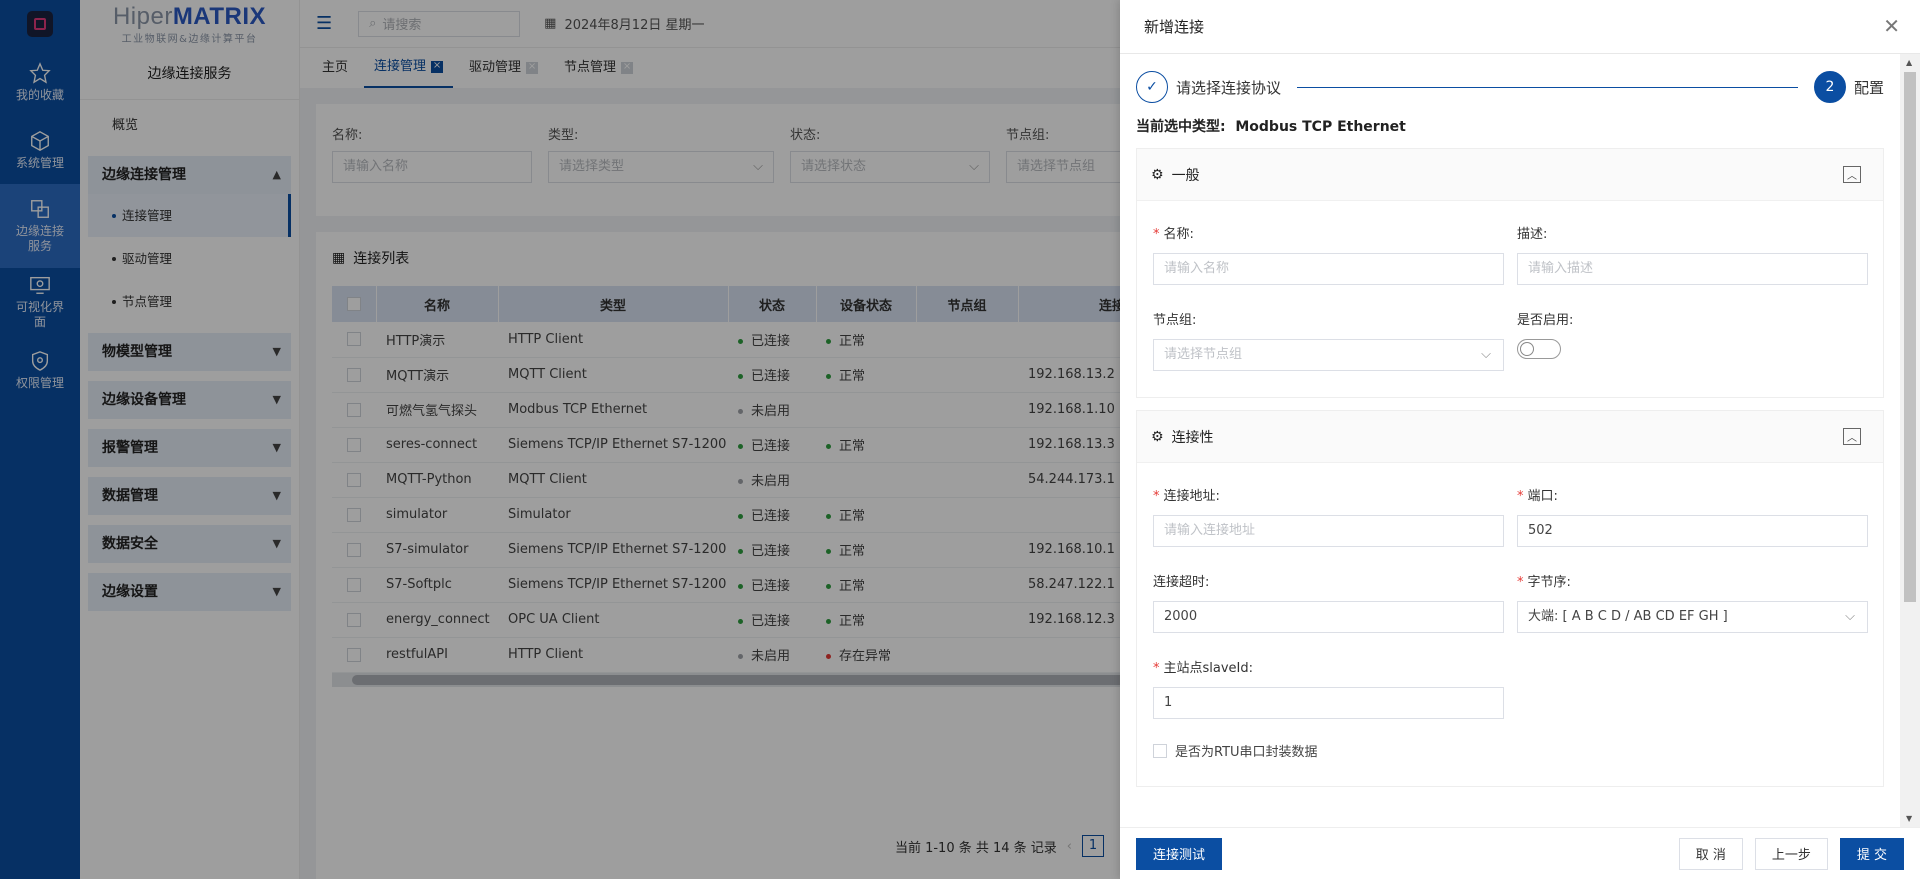  Describe the element at coordinates (1692, 531) in the screenshot. I see `port-input: 502` at that location.